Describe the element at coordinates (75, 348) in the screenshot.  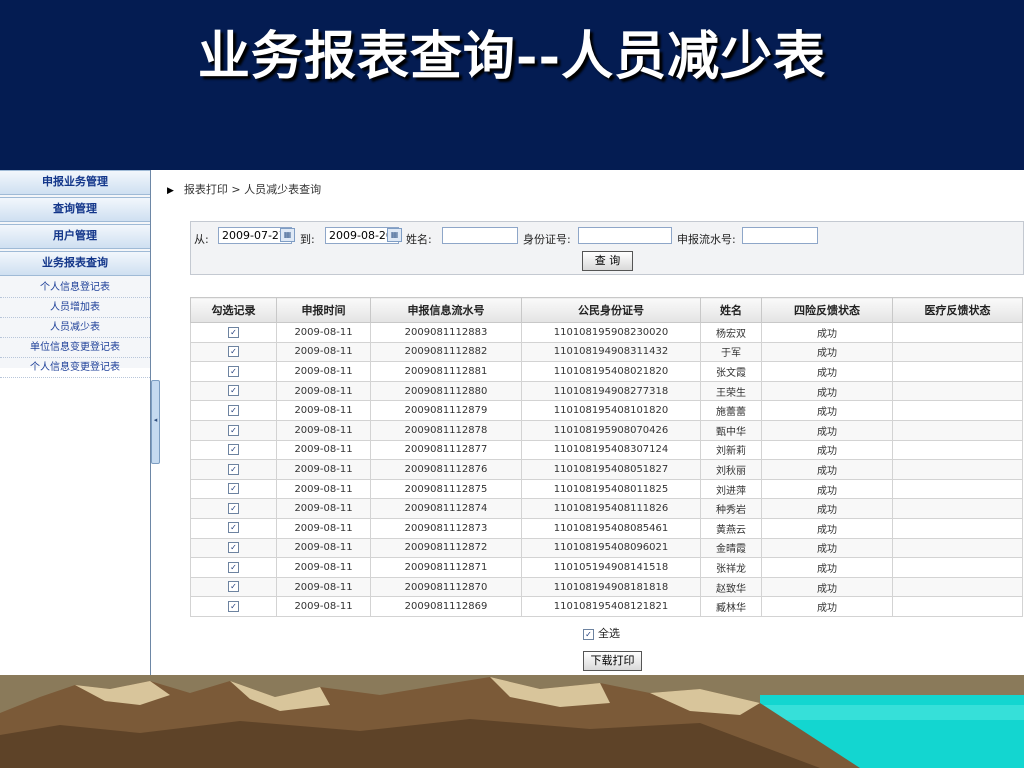
I see `sidebar-item-unit-change: 单位信息变更登记表` at that location.